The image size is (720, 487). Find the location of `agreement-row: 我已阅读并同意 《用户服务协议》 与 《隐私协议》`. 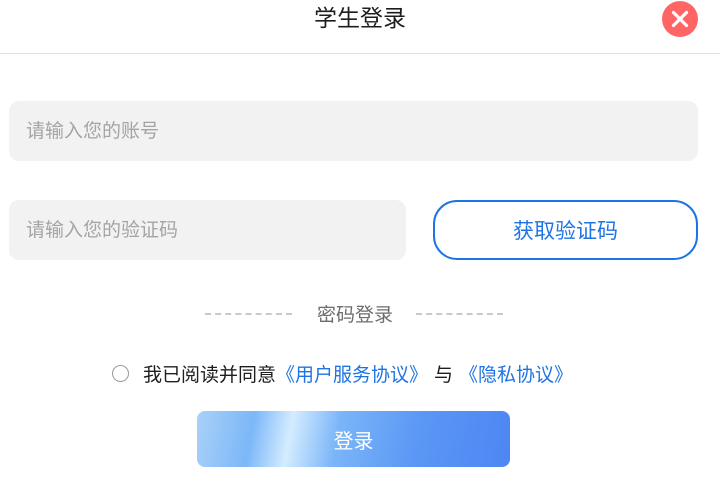

agreement-row: 我已阅读并同意 《用户服务协议》 与 《隐私协议》 is located at coordinates (342, 373).